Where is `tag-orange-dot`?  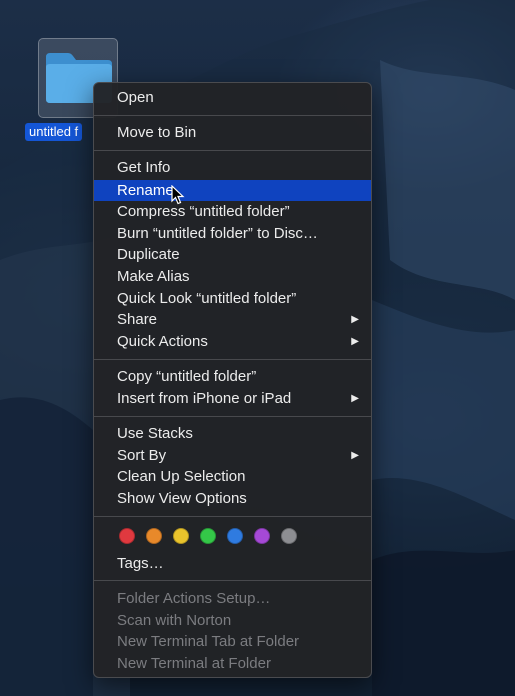
tag-orange-dot is located at coordinates (154, 536).